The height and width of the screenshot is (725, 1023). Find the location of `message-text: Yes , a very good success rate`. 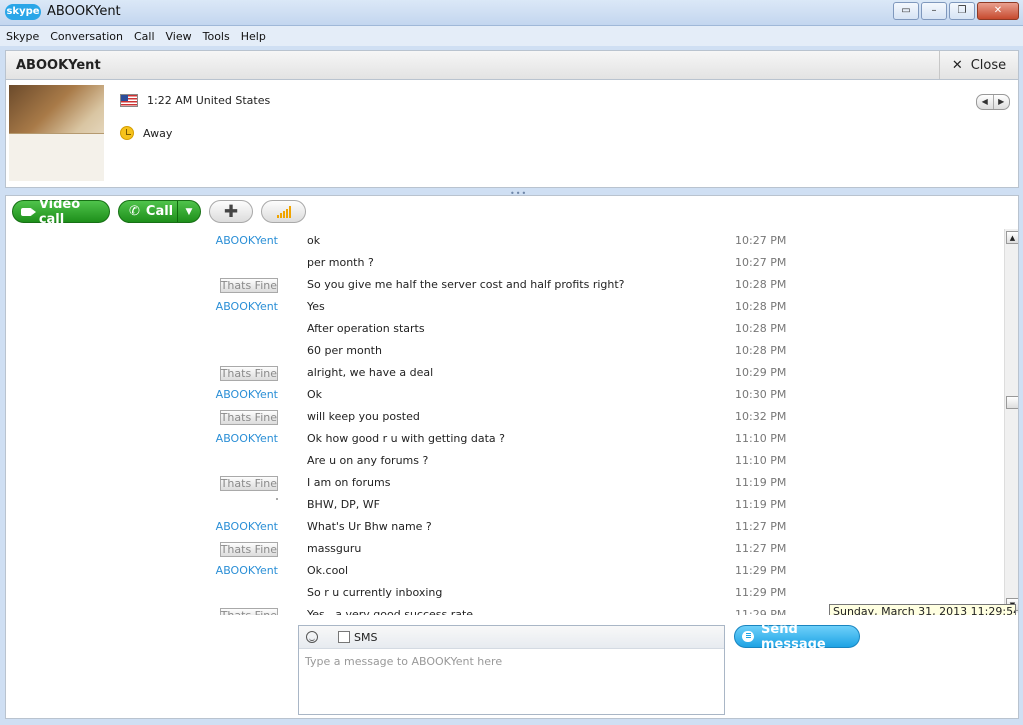

message-text: Yes , a very good success rate is located at coordinates (390, 611).